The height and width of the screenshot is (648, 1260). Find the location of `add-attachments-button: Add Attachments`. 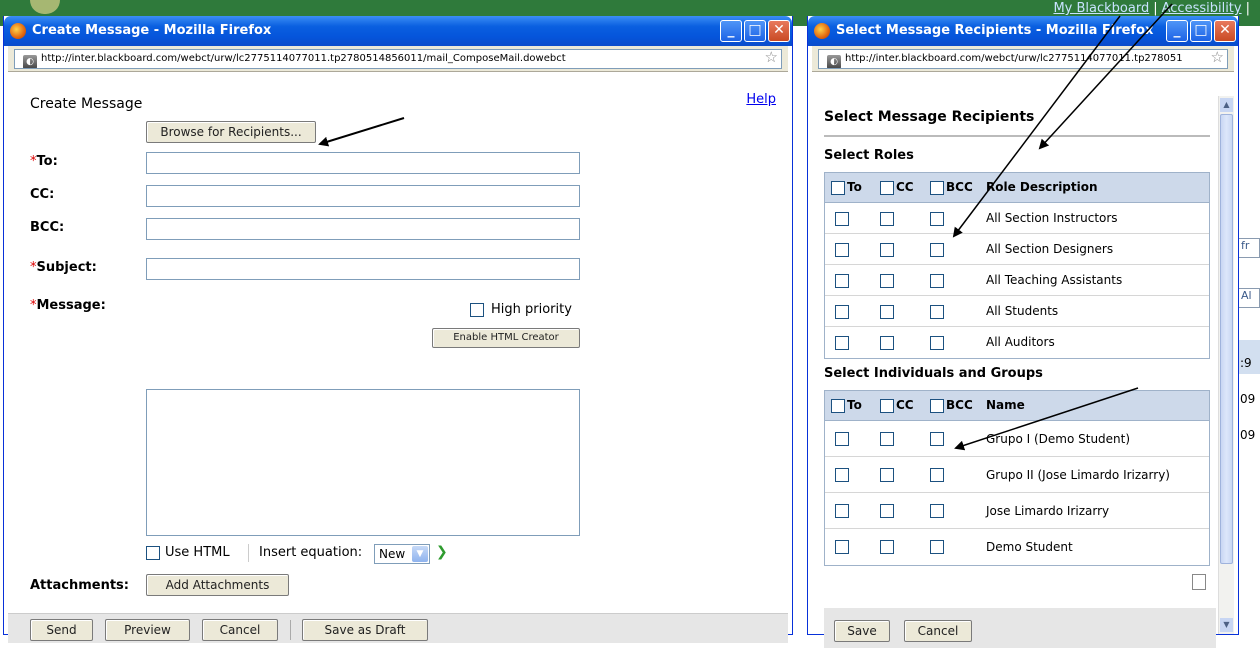

add-attachments-button: Add Attachments is located at coordinates (217, 585).